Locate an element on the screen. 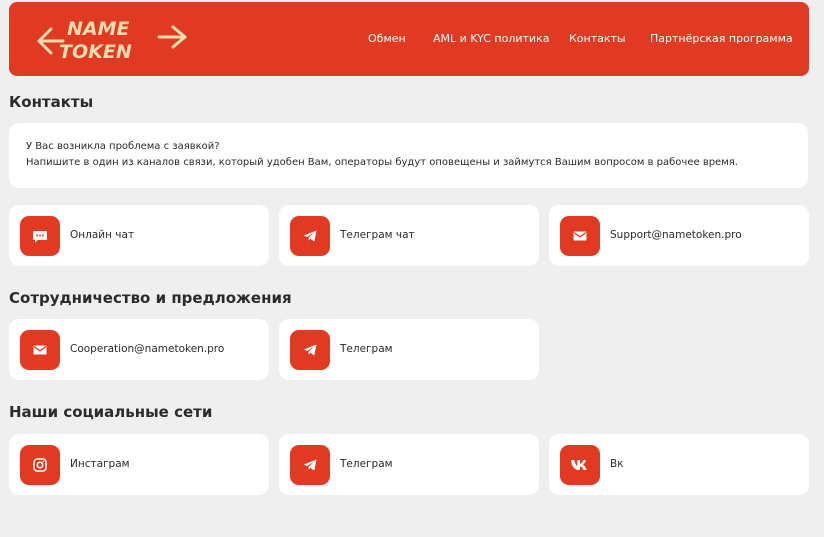 The image size is (824, 537). nav-exchange: Обмен is located at coordinates (387, 38).